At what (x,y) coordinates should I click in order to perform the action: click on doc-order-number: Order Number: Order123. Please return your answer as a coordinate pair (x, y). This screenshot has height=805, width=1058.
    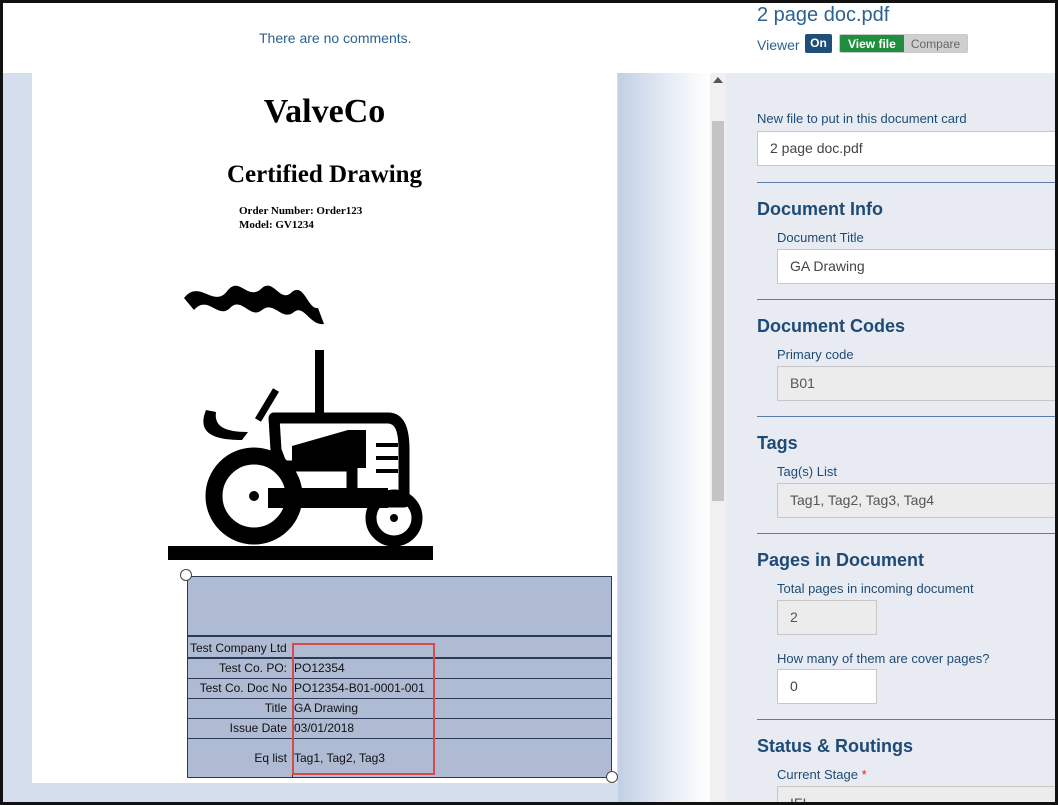
    Looking at the image, I should click on (301, 211).